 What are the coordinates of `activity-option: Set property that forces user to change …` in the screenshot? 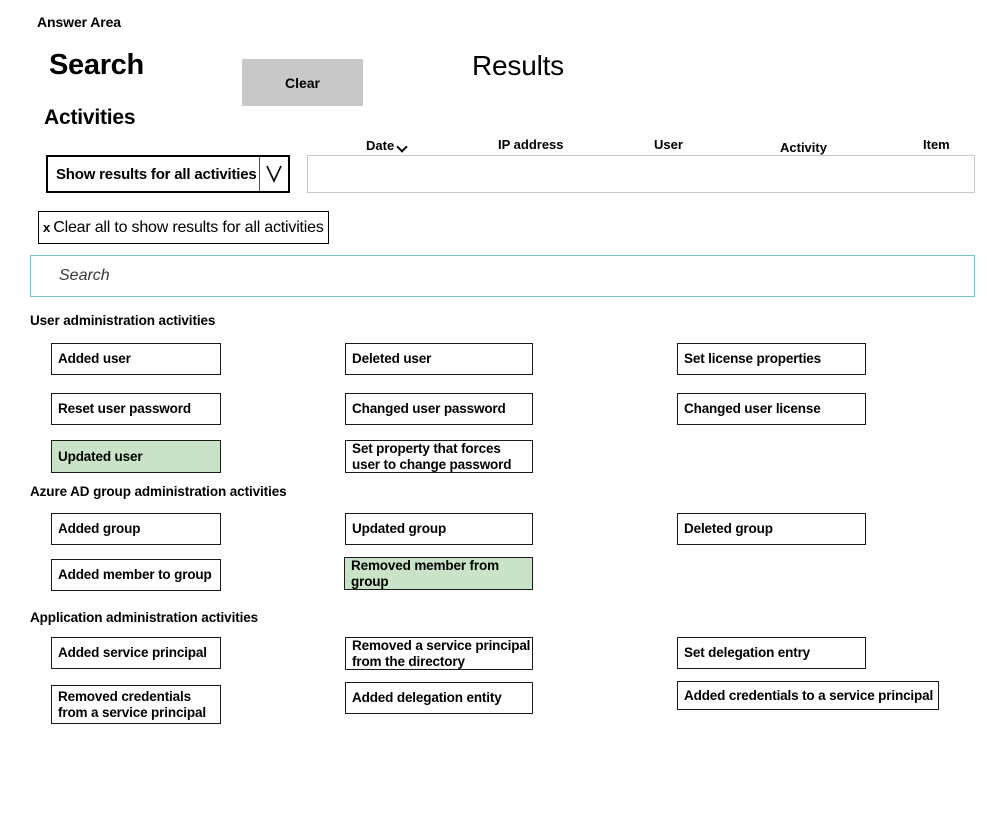 It's located at (439, 456).